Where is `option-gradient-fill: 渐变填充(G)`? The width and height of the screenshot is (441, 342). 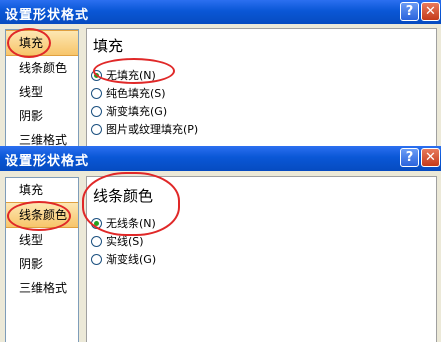
option-gradient-fill: 渐变填充(G) is located at coordinates (129, 112).